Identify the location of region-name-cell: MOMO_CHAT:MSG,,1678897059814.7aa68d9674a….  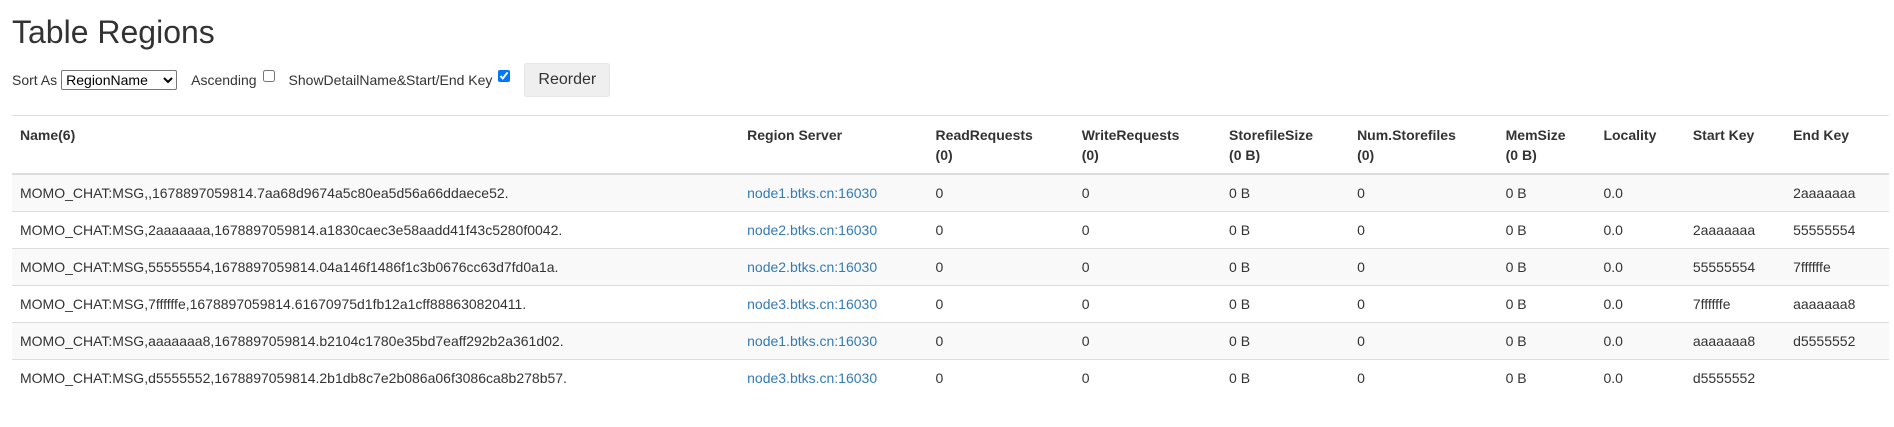
(376, 192).